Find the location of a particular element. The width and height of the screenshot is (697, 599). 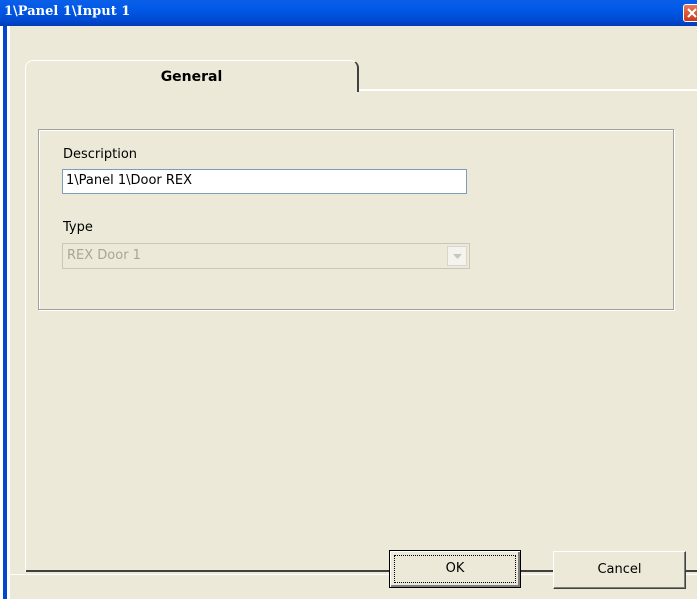

description-input: 1\Panel 1\Door REX is located at coordinates (264, 181).